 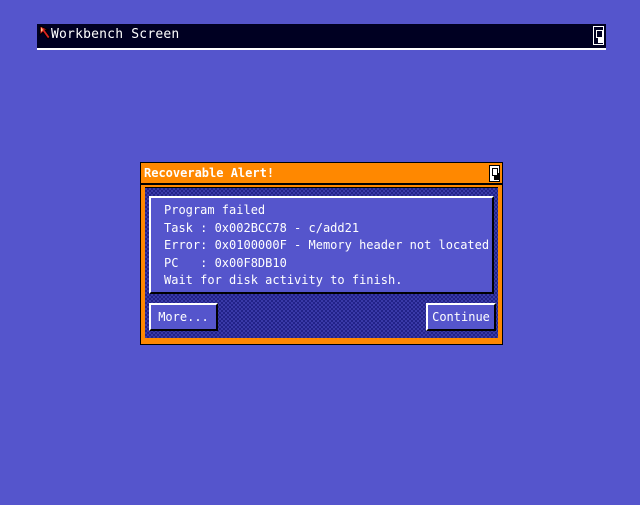 What do you see at coordinates (209, 173) in the screenshot?
I see `alert-title: Recoverable Alert!` at bounding box center [209, 173].